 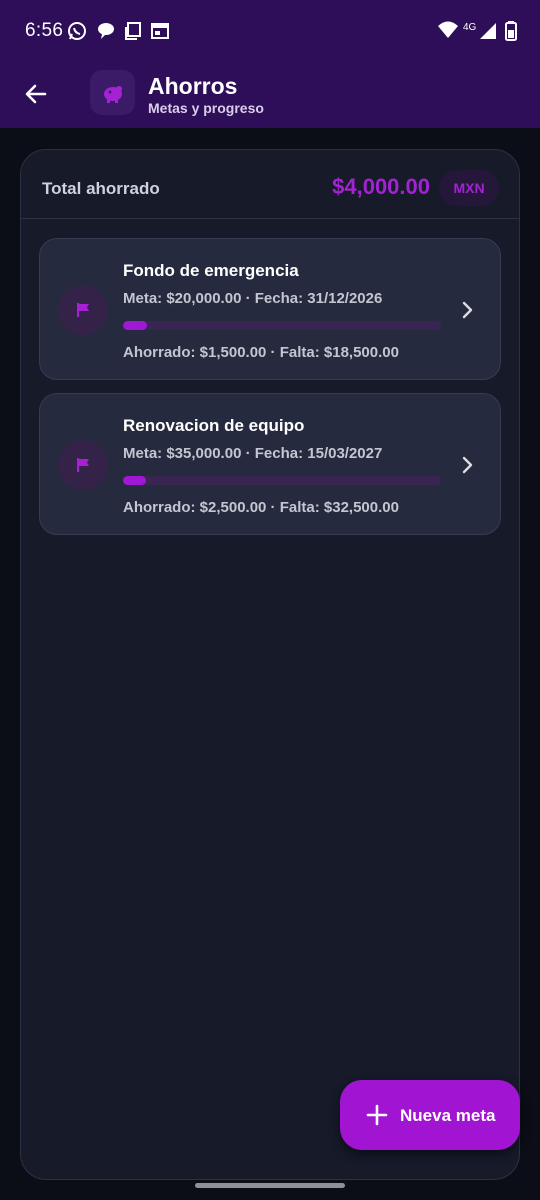 I want to click on arrow-left-icon, so click(x=36, y=94).